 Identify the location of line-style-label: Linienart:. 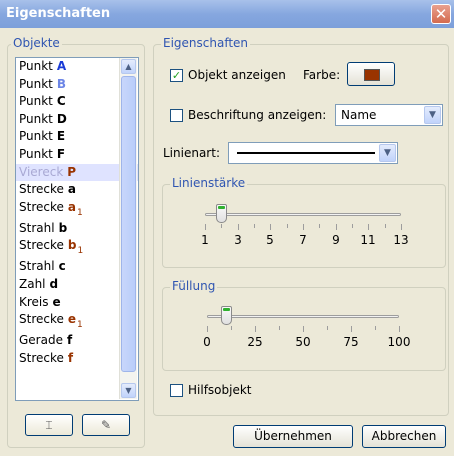
(191, 153).